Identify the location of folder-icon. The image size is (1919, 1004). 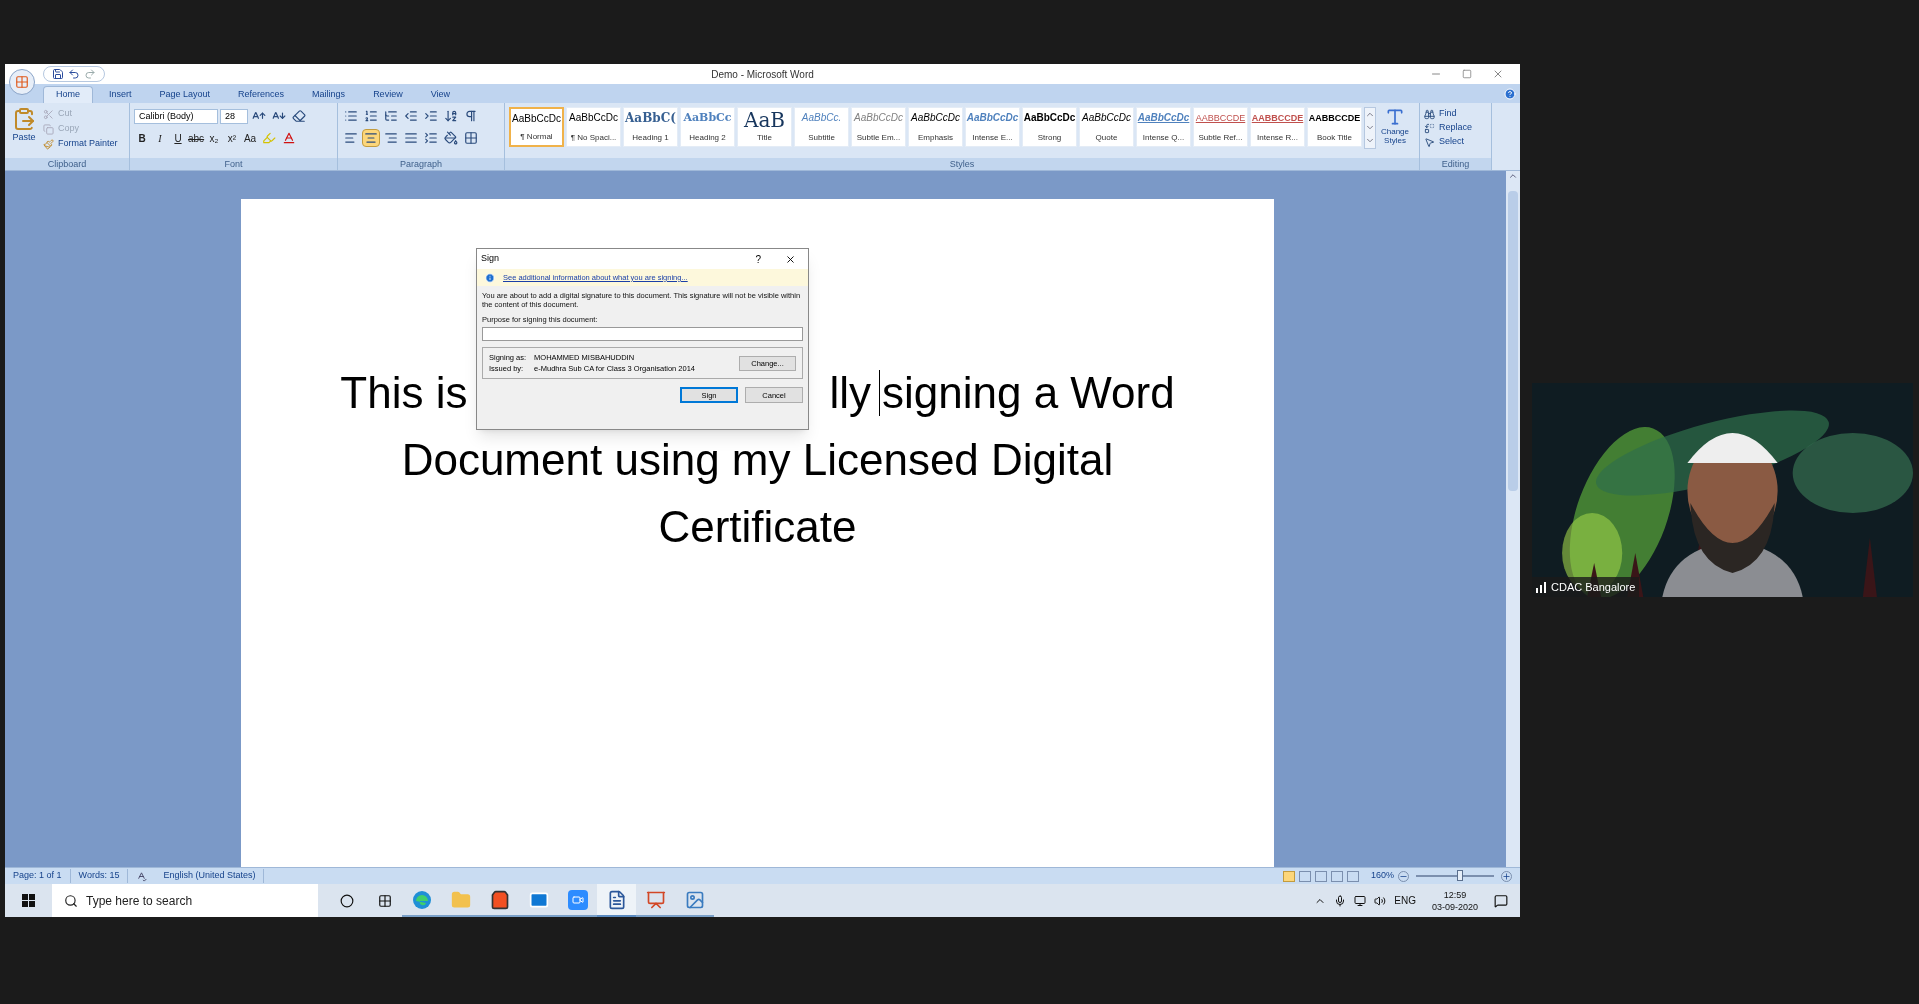
(460, 899).